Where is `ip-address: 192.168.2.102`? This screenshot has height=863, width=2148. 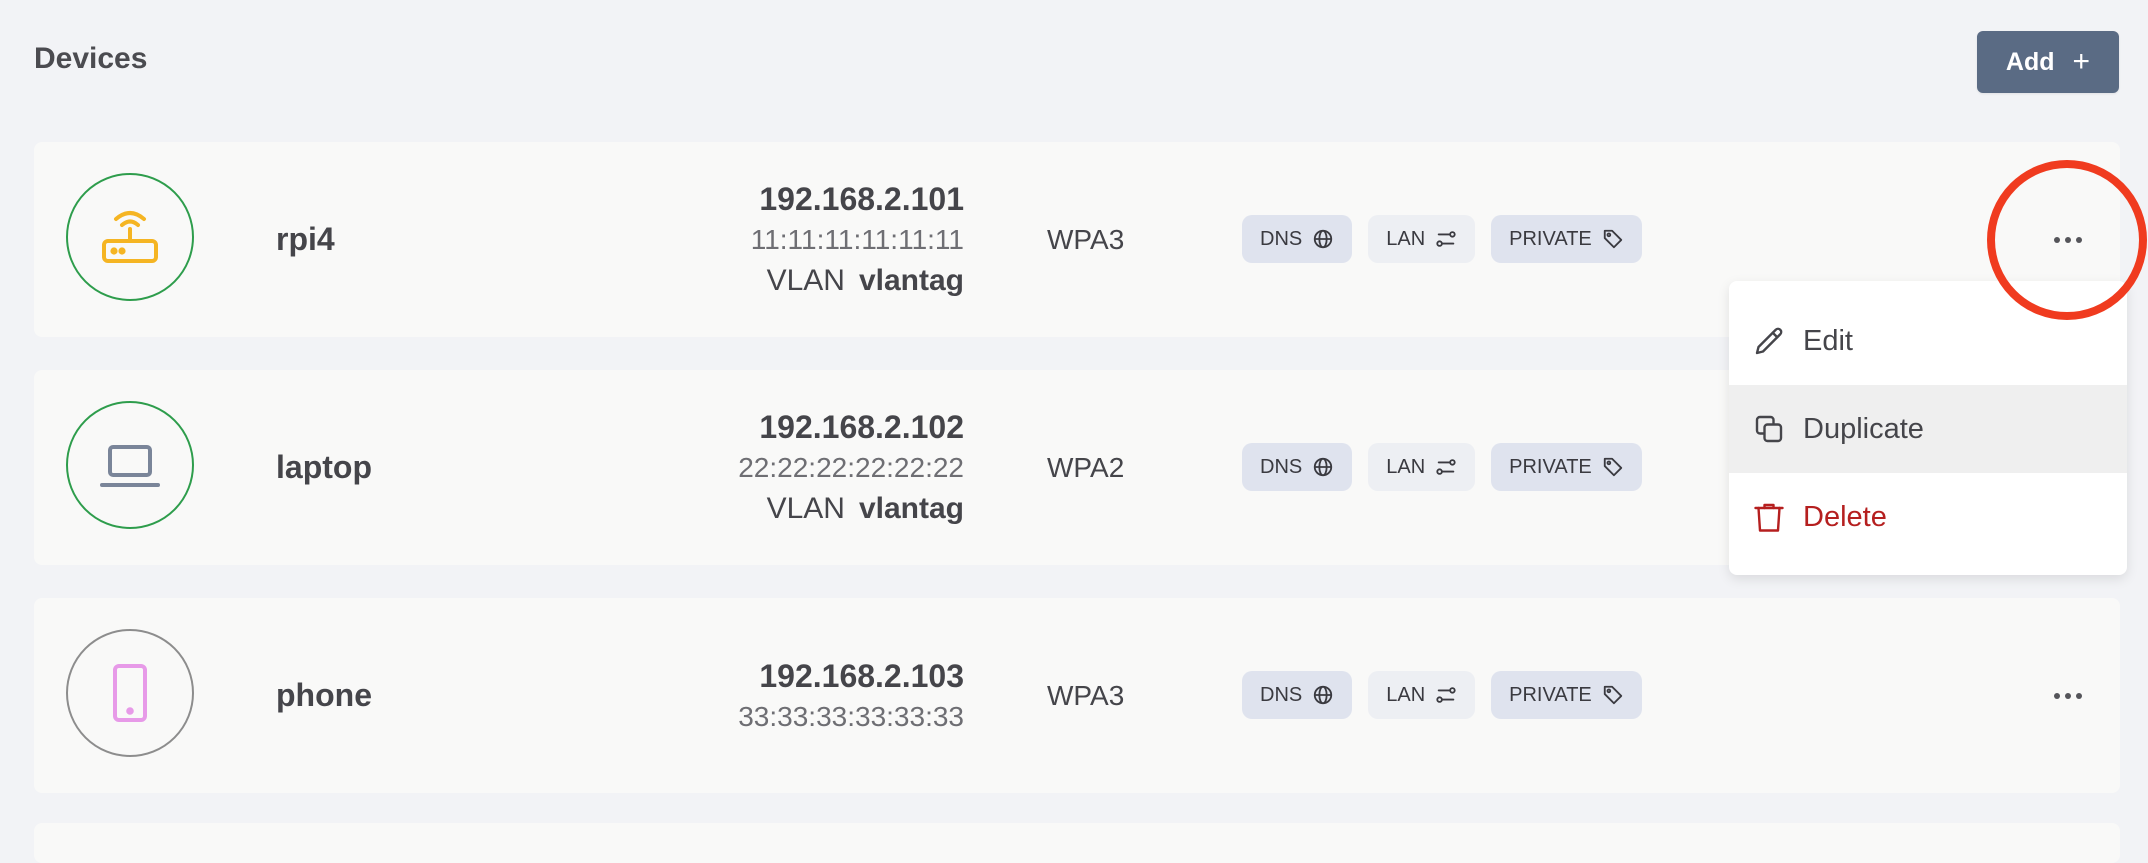
ip-address: 192.168.2.102 is located at coordinates (861, 426).